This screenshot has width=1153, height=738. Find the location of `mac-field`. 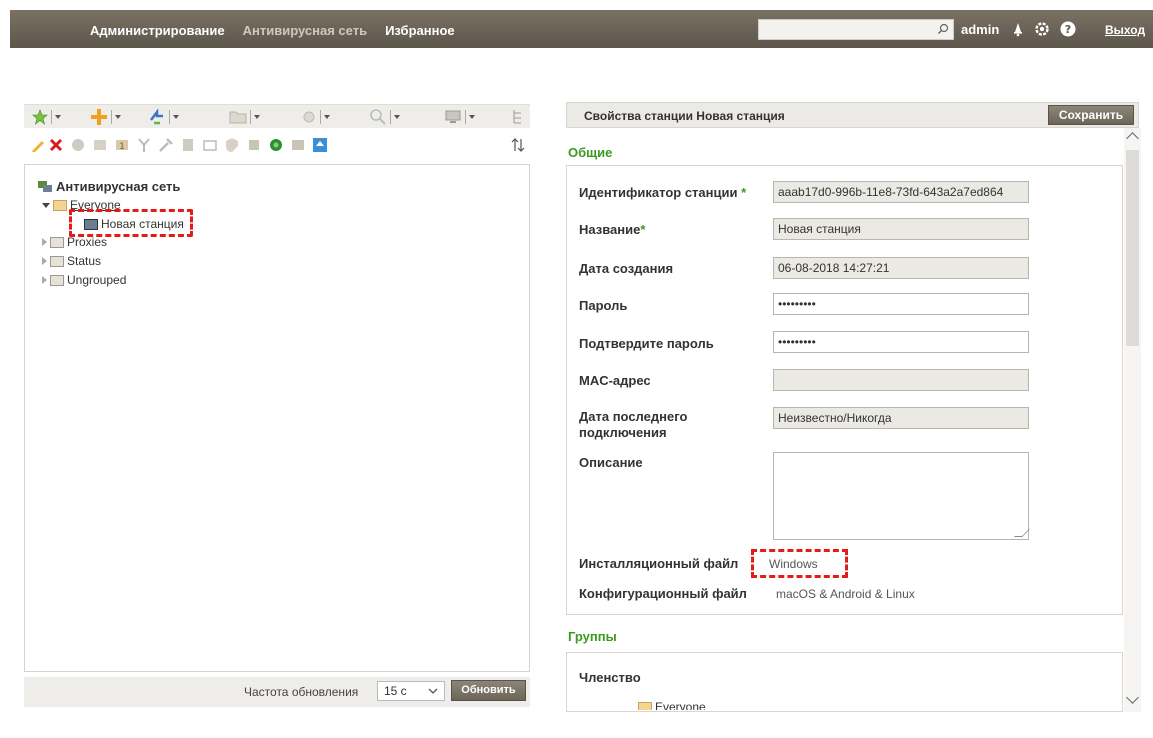

mac-field is located at coordinates (901, 380).